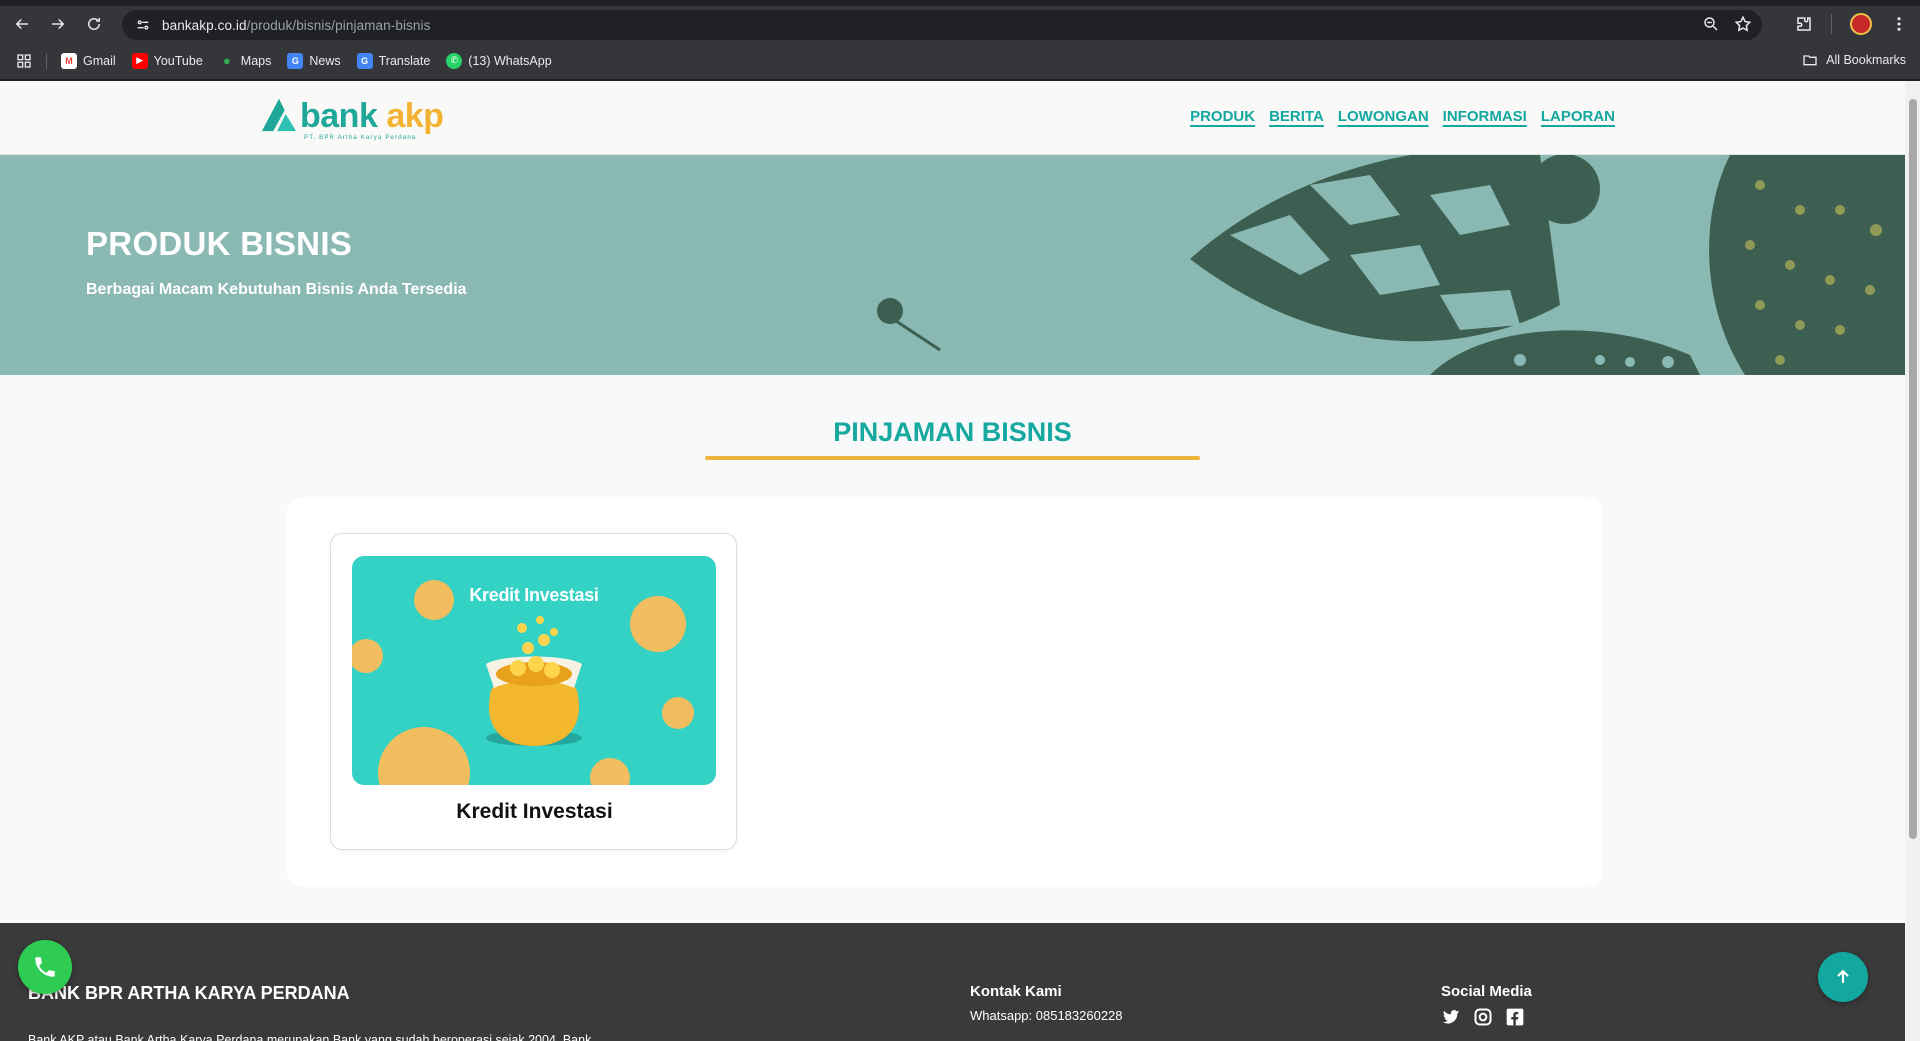  I want to click on footer-contact-heading: Kontak Kami, so click(1016, 991).